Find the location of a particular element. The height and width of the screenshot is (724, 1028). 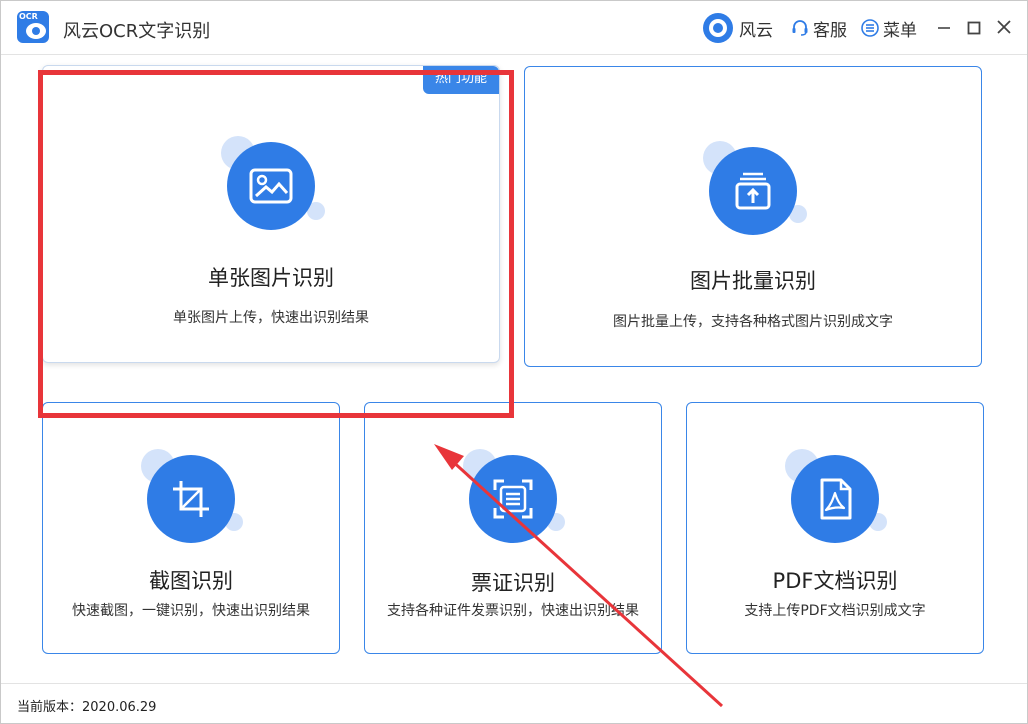

ticket-card: 票证识别 支持各种证件发票识别，快速出识别结果 is located at coordinates (513, 528).